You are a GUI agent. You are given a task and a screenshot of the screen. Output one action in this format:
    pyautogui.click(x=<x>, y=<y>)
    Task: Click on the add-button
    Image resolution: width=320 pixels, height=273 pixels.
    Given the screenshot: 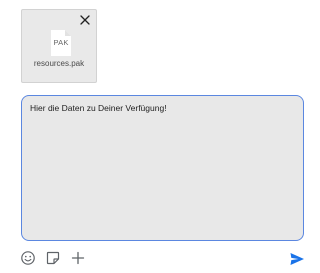 What is the action you would take?
    pyautogui.click(x=78, y=258)
    